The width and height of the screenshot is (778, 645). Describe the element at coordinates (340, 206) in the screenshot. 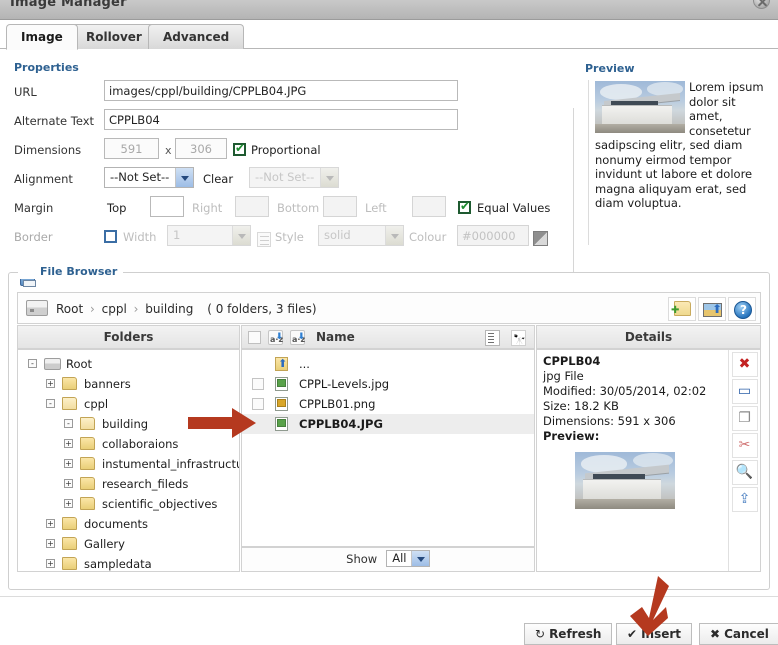

I see `margin-bottom-input` at that location.